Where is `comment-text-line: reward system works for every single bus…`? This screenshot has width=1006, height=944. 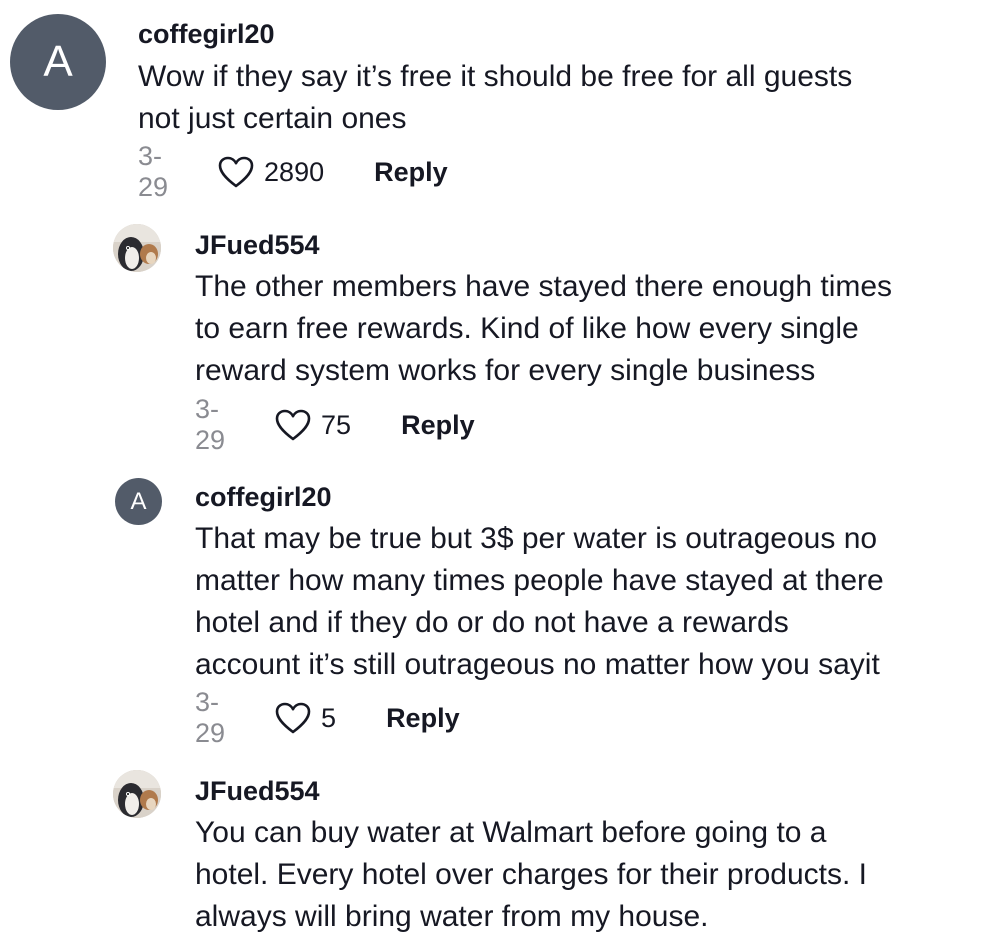 comment-text-line: reward system works for every single bus… is located at coordinates (505, 370).